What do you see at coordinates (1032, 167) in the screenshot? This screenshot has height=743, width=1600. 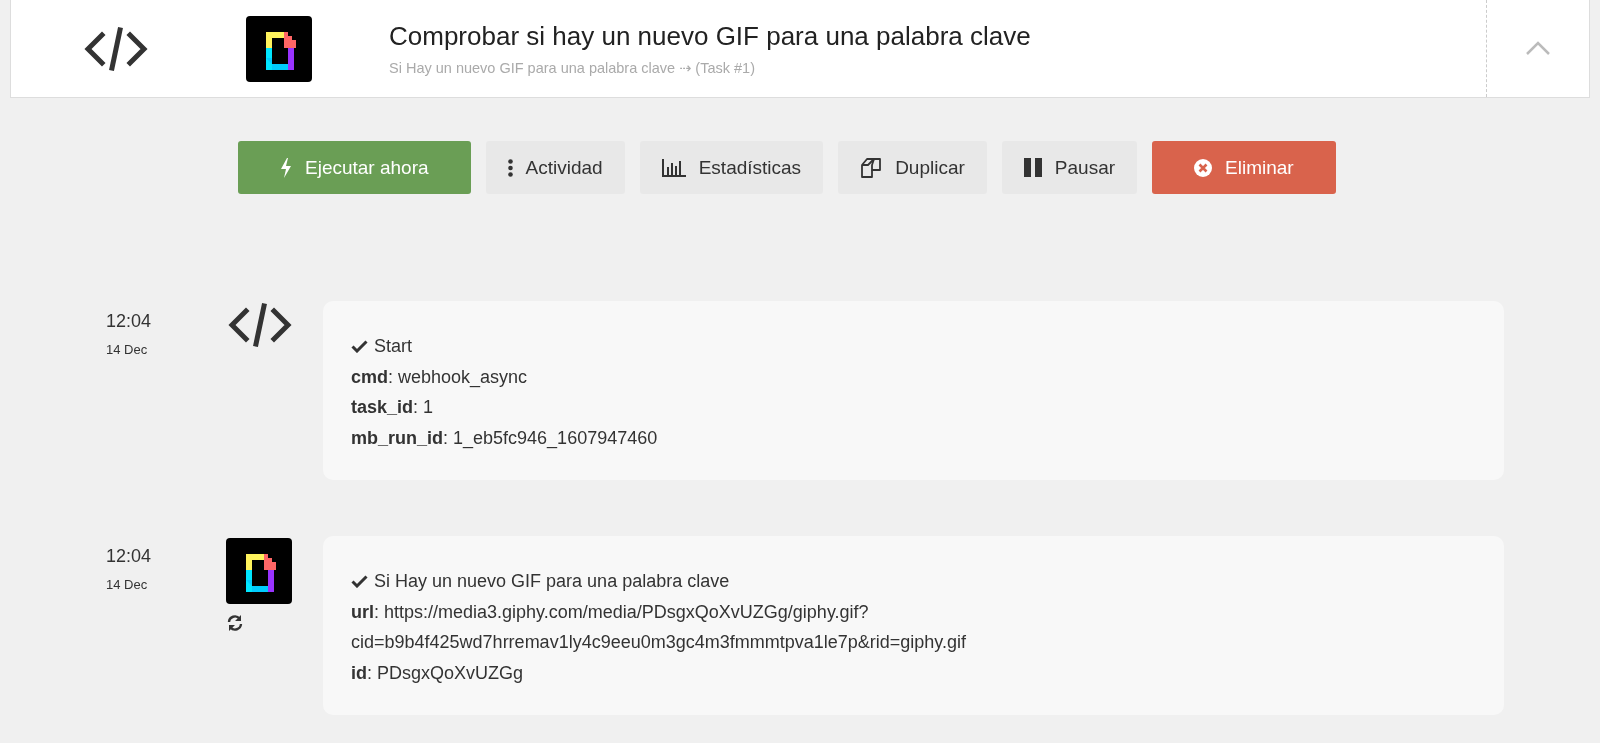 I see `pause-icon` at bounding box center [1032, 167].